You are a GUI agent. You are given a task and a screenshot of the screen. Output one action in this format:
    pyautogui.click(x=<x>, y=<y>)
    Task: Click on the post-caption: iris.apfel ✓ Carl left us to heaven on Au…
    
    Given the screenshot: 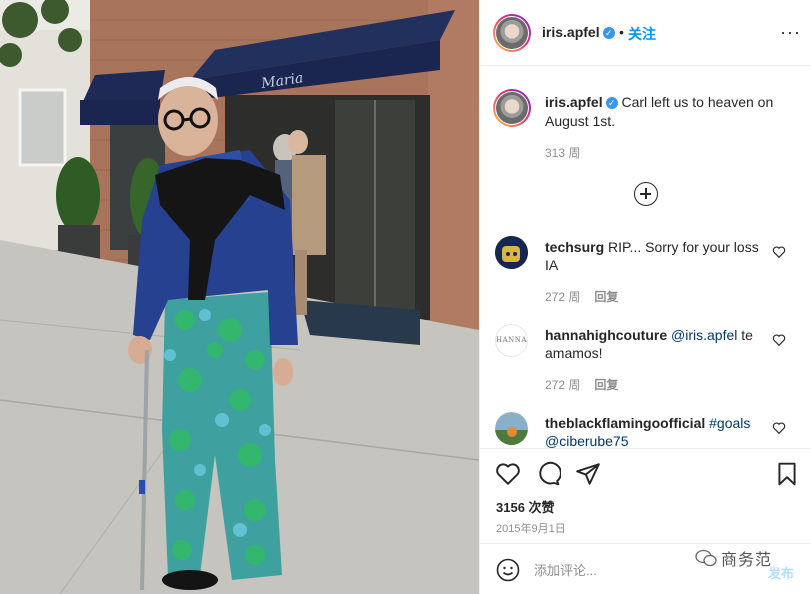 What is the action you would take?
    pyautogui.click(x=670, y=112)
    